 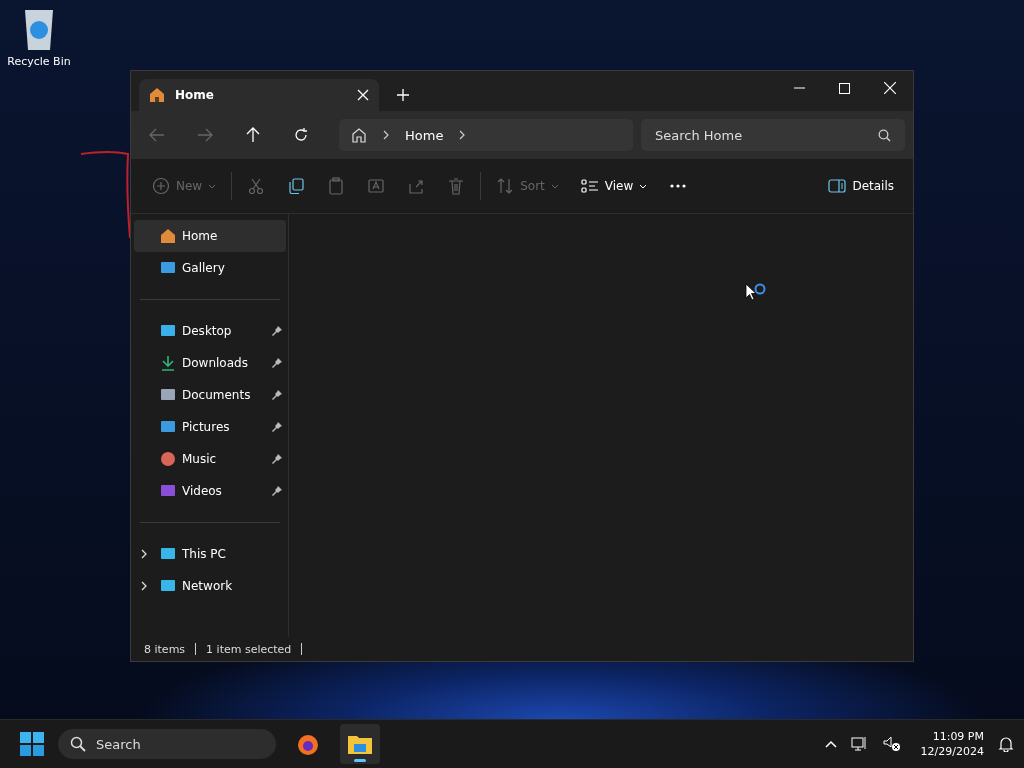 I want to click on trash-icon, so click(x=456, y=186).